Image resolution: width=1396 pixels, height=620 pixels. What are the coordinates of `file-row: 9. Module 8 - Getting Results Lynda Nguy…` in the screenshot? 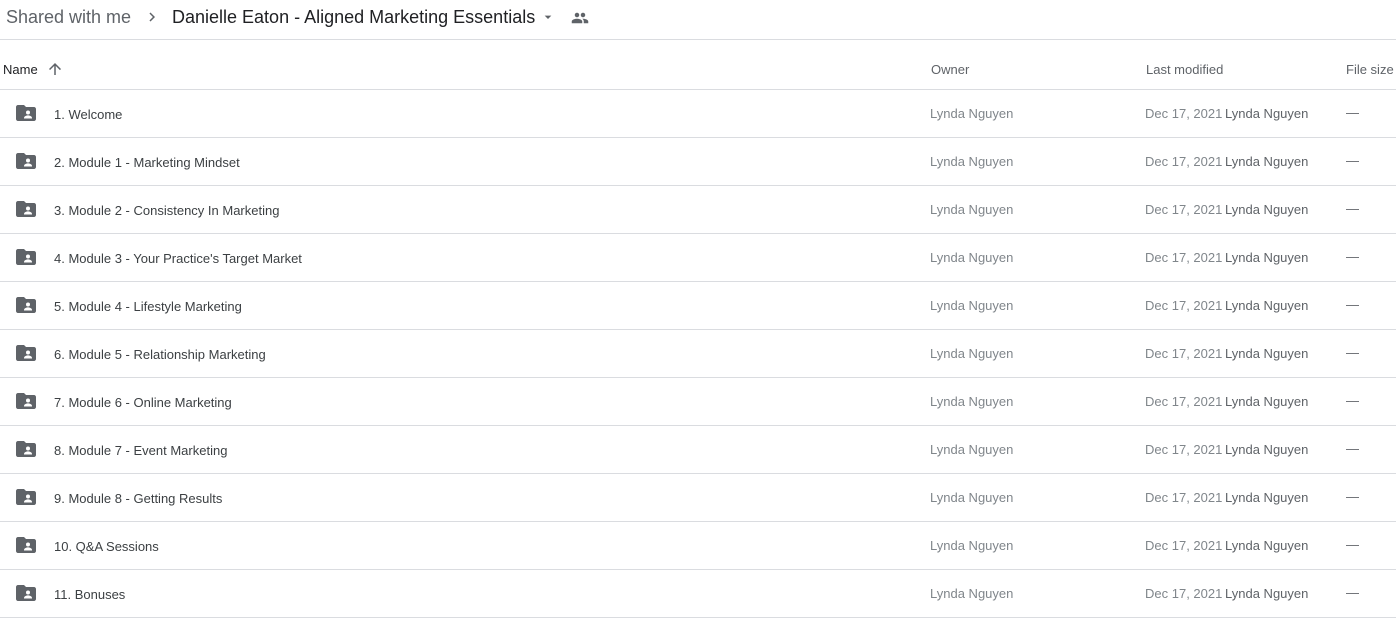 It's located at (698, 498).